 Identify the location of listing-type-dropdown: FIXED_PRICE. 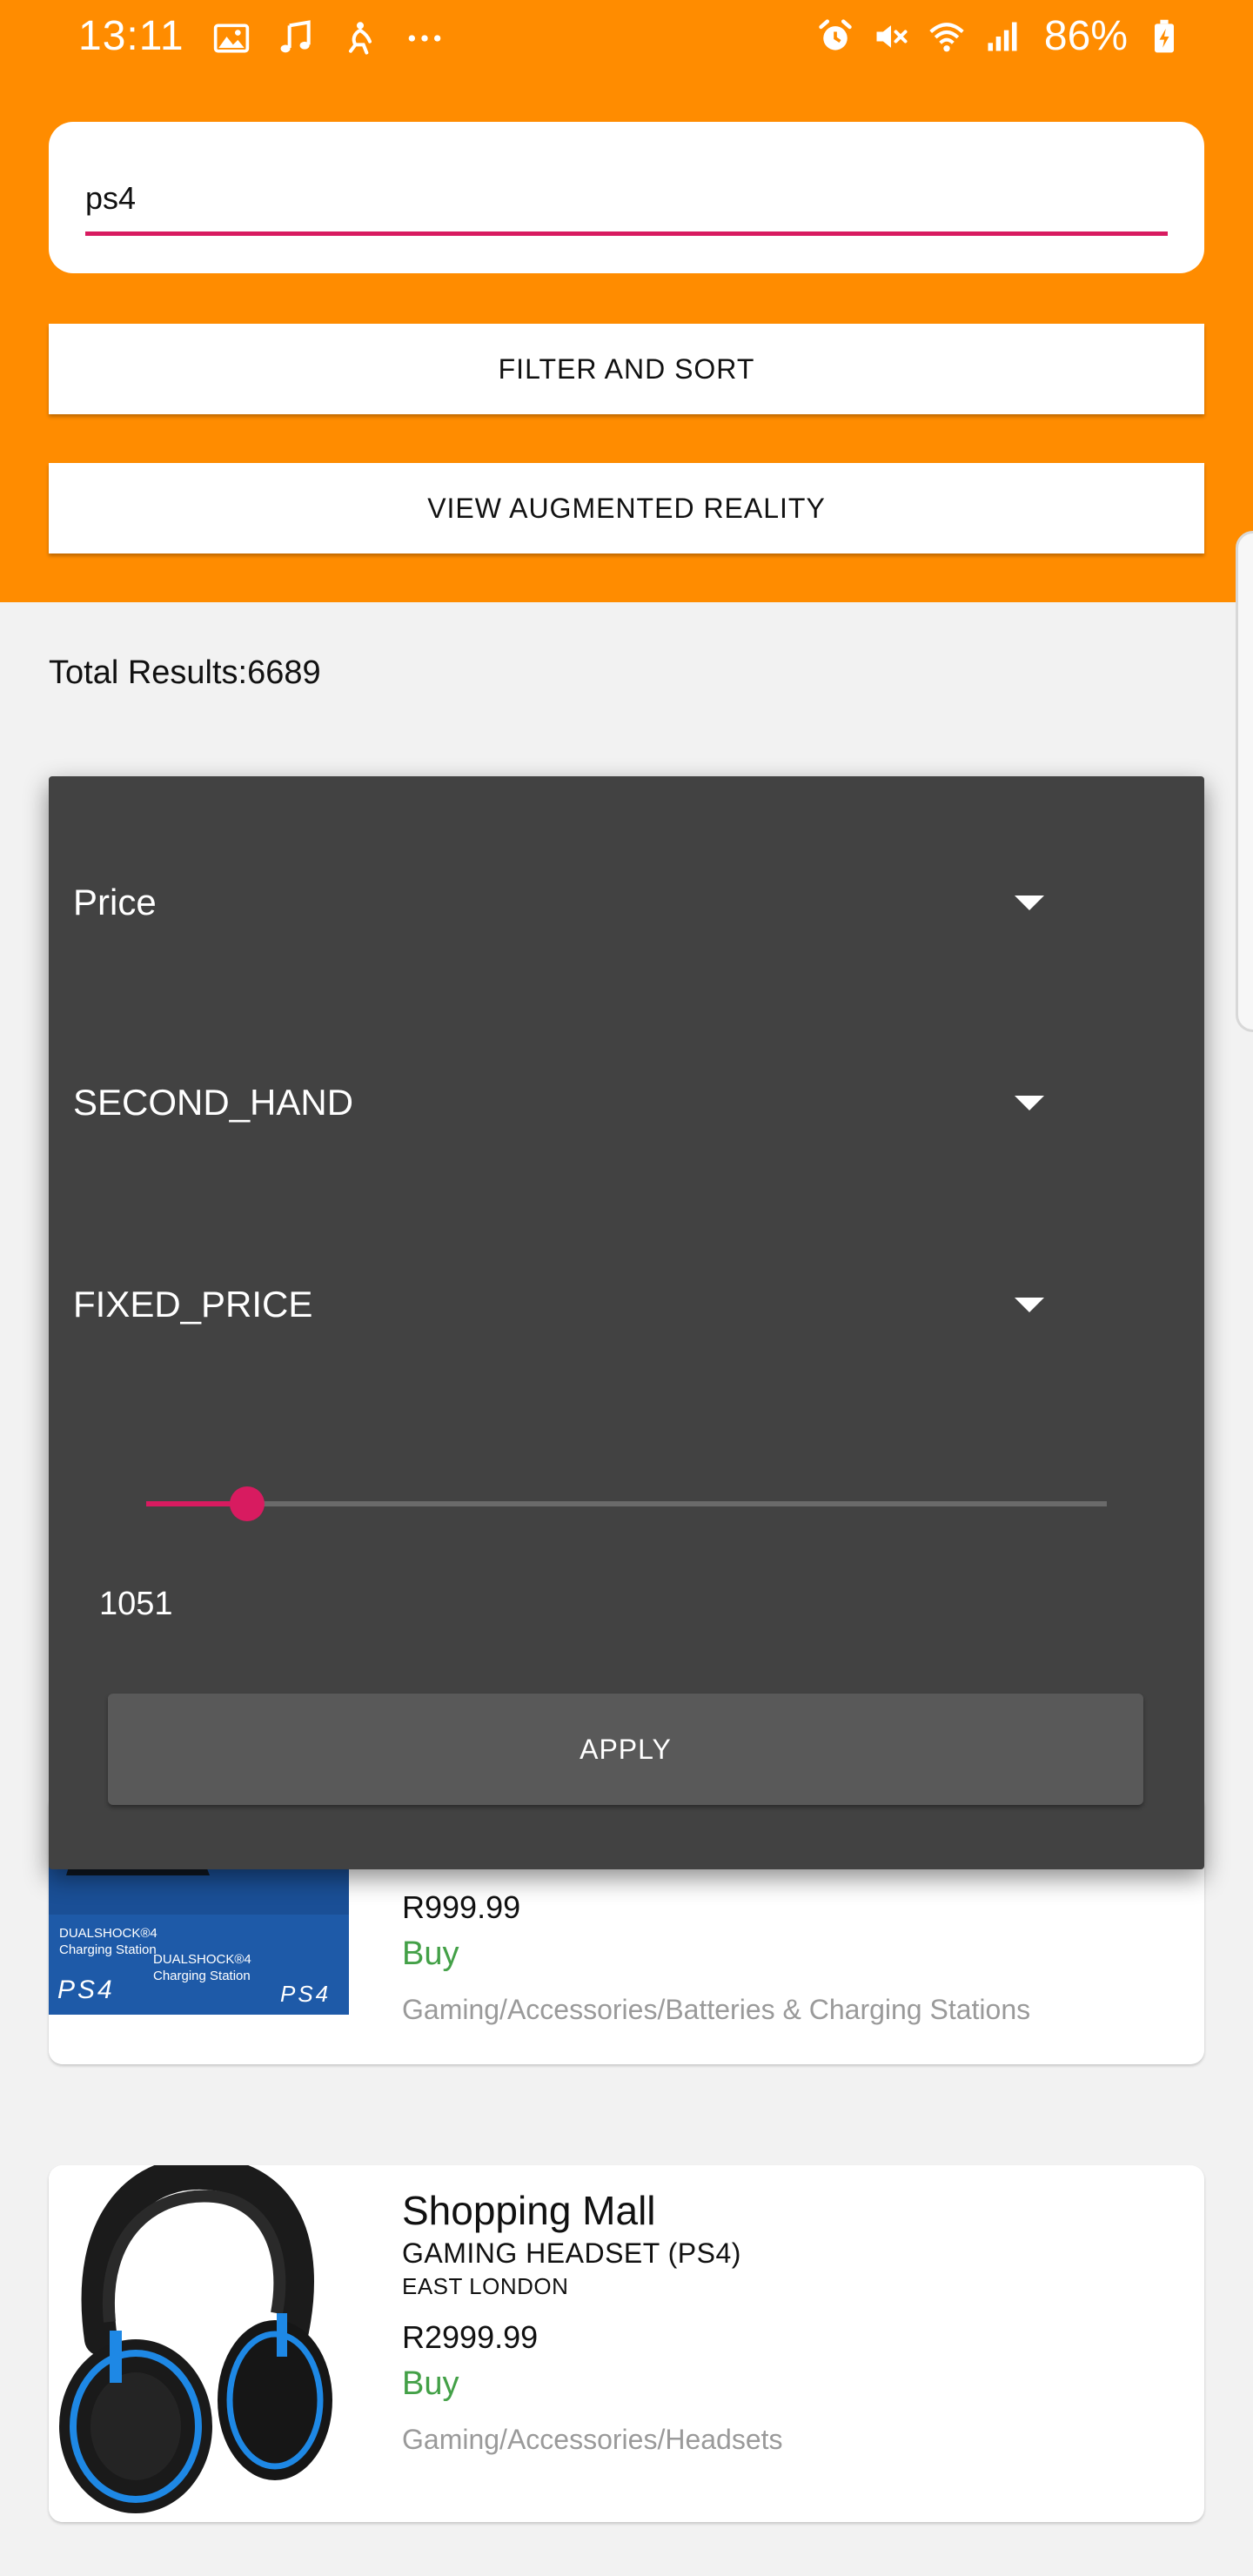
(586, 1305).